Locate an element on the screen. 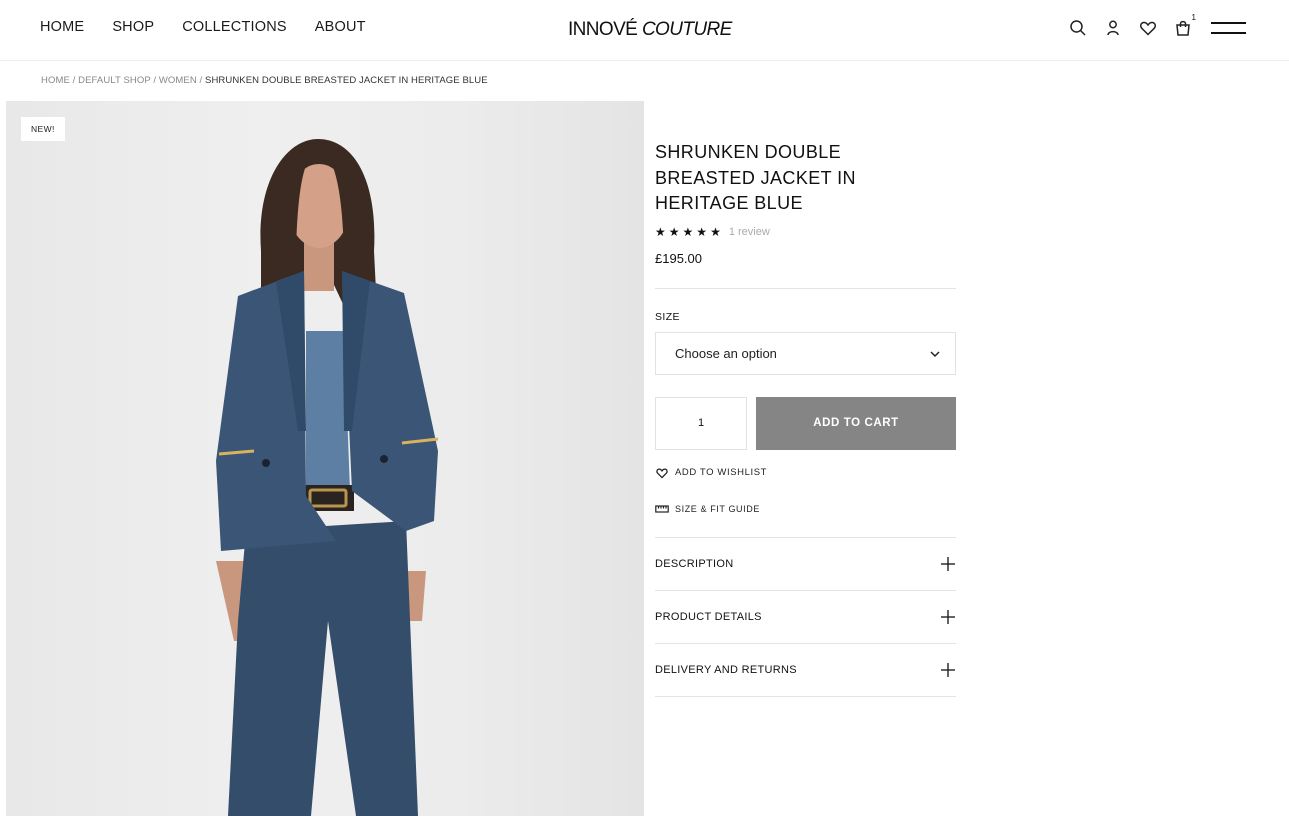 The width and height of the screenshot is (1289, 816). cart-count-badge: 1 is located at coordinates (1193, 17).